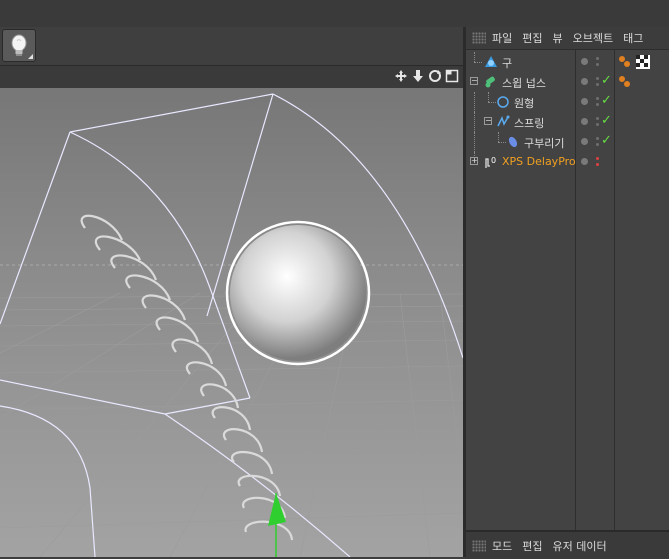 This screenshot has width=669, height=559. Describe the element at coordinates (529, 123) in the screenshot. I see `object-label: 스프링` at that location.